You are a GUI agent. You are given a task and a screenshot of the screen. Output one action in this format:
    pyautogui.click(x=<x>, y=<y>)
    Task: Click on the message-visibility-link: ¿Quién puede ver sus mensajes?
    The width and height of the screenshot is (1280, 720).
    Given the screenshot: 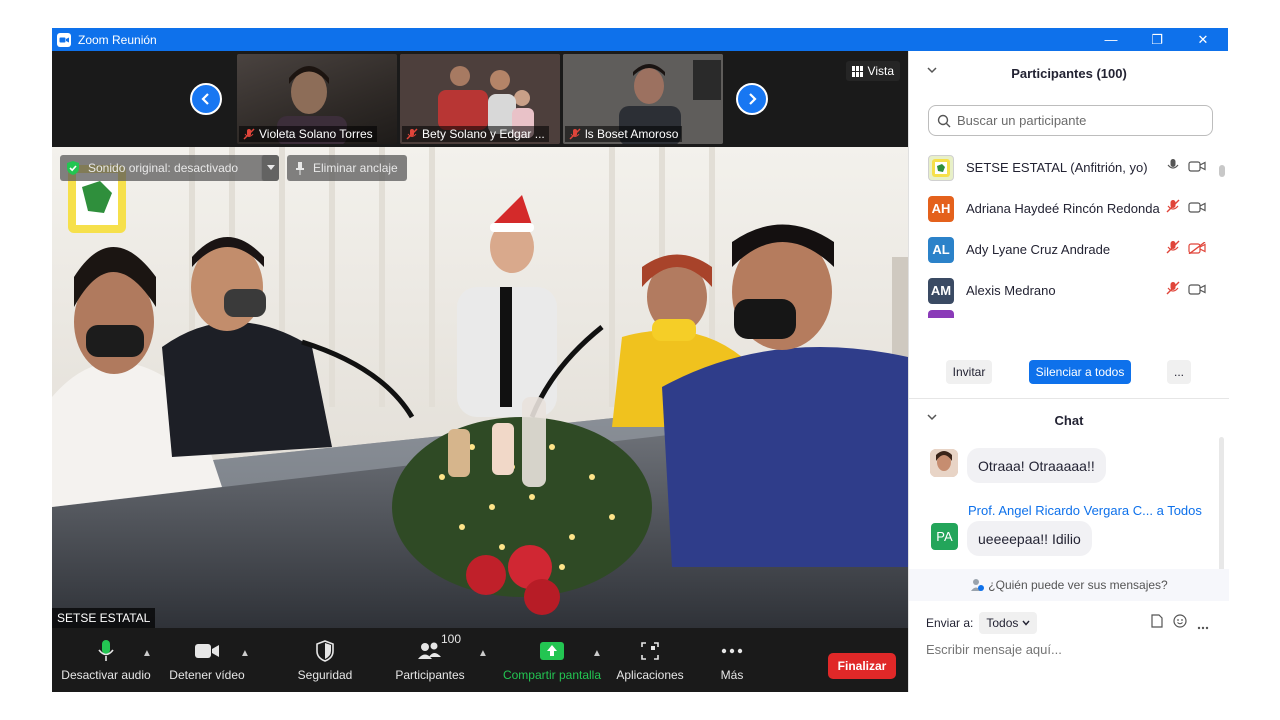 What is the action you would take?
    pyautogui.click(x=1069, y=585)
    